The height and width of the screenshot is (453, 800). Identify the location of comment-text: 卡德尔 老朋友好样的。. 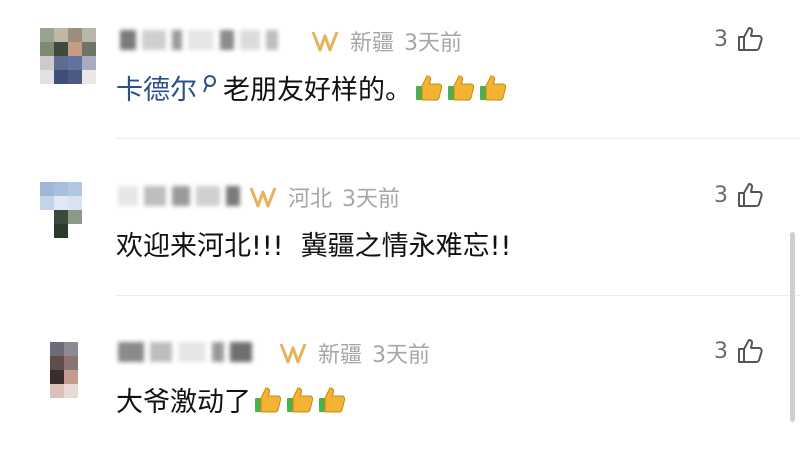
(312, 87).